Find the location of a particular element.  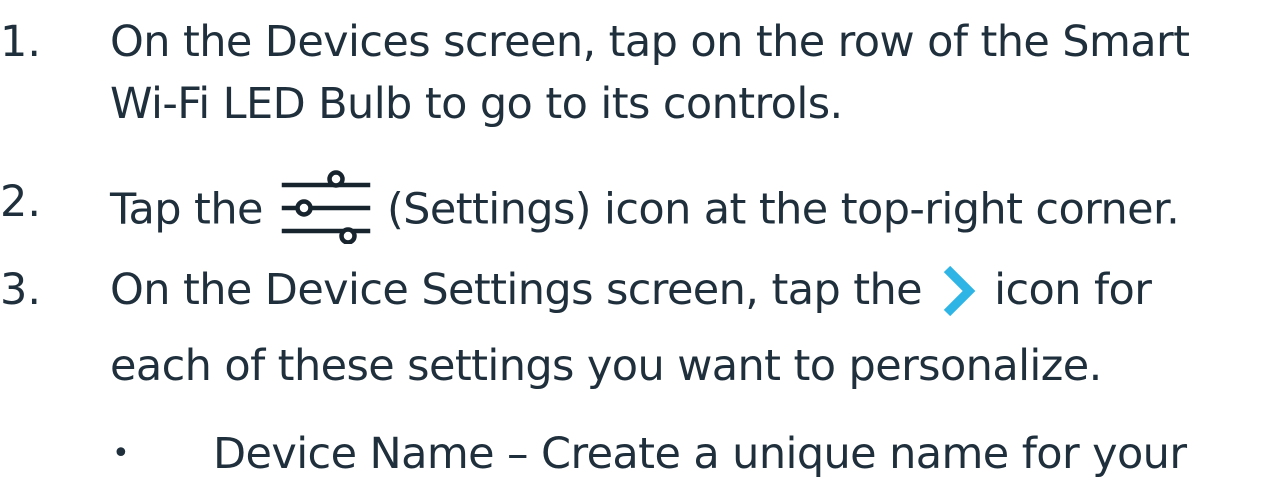

step-text-line: Tap the (Settings) icon at the top-right is located at coordinates (645, 210).